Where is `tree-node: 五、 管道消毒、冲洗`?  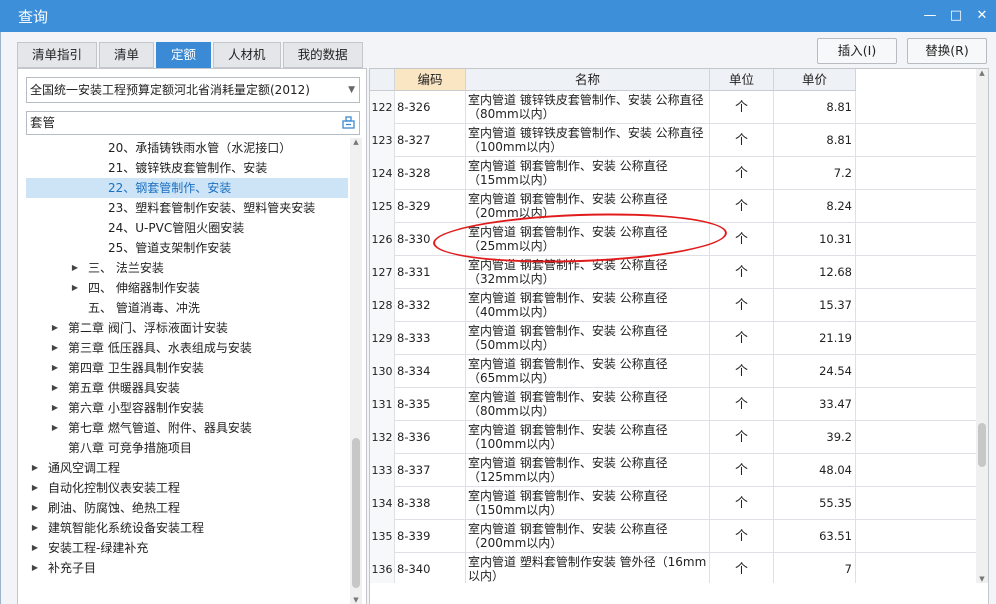 tree-node: 五、 管道消毒、冲洗 is located at coordinates (187, 308).